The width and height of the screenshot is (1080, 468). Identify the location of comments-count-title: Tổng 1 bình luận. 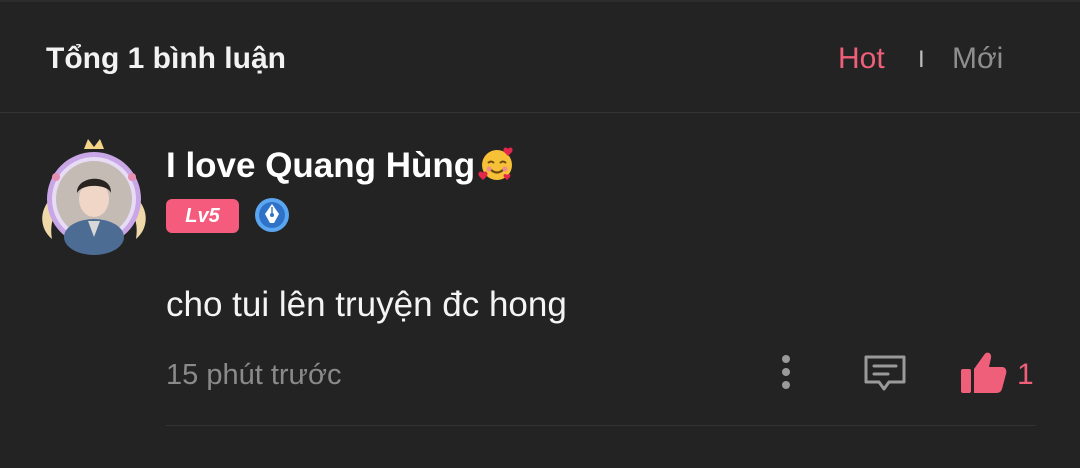
(166, 58).